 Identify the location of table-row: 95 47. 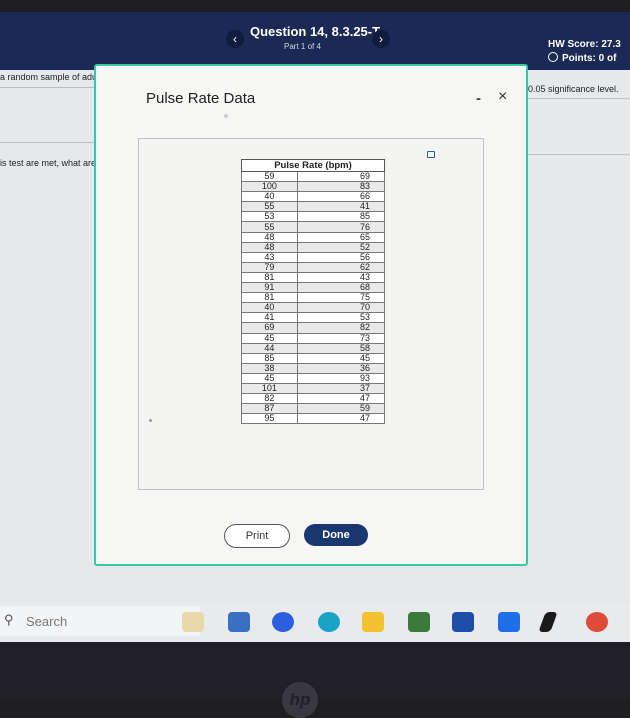
(313, 419).